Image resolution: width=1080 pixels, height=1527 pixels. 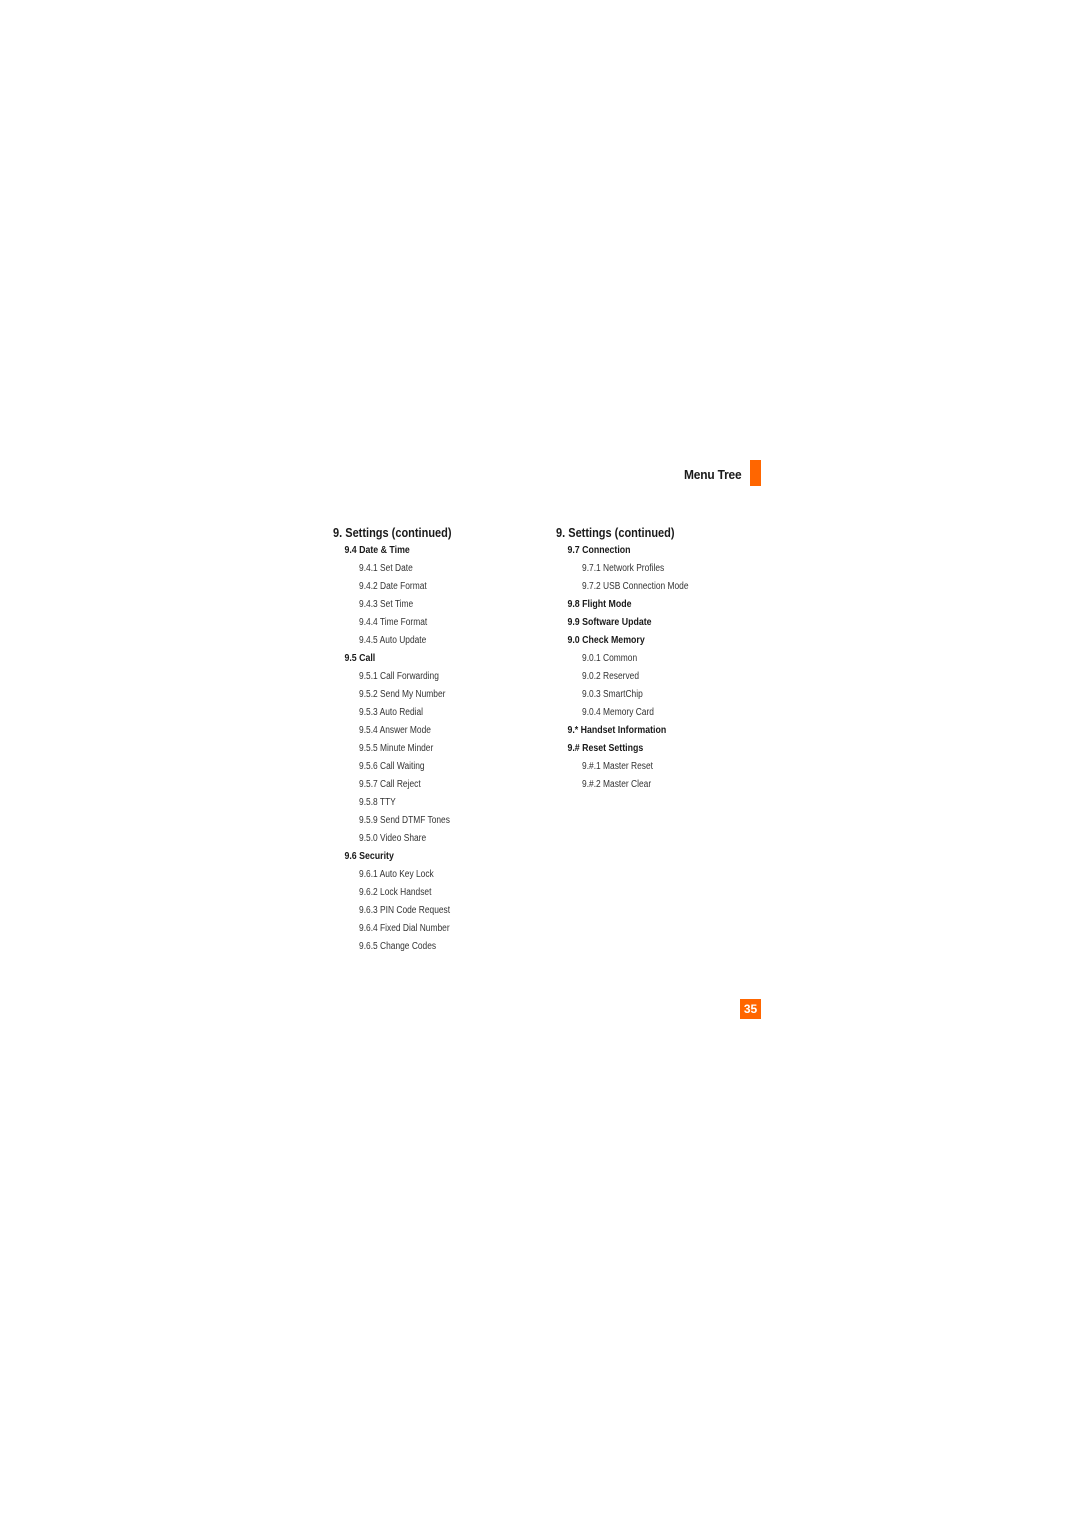 What do you see at coordinates (635, 586) in the screenshot?
I see `menu-item: 9.7.2 USB Connection Mode` at bounding box center [635, 586].